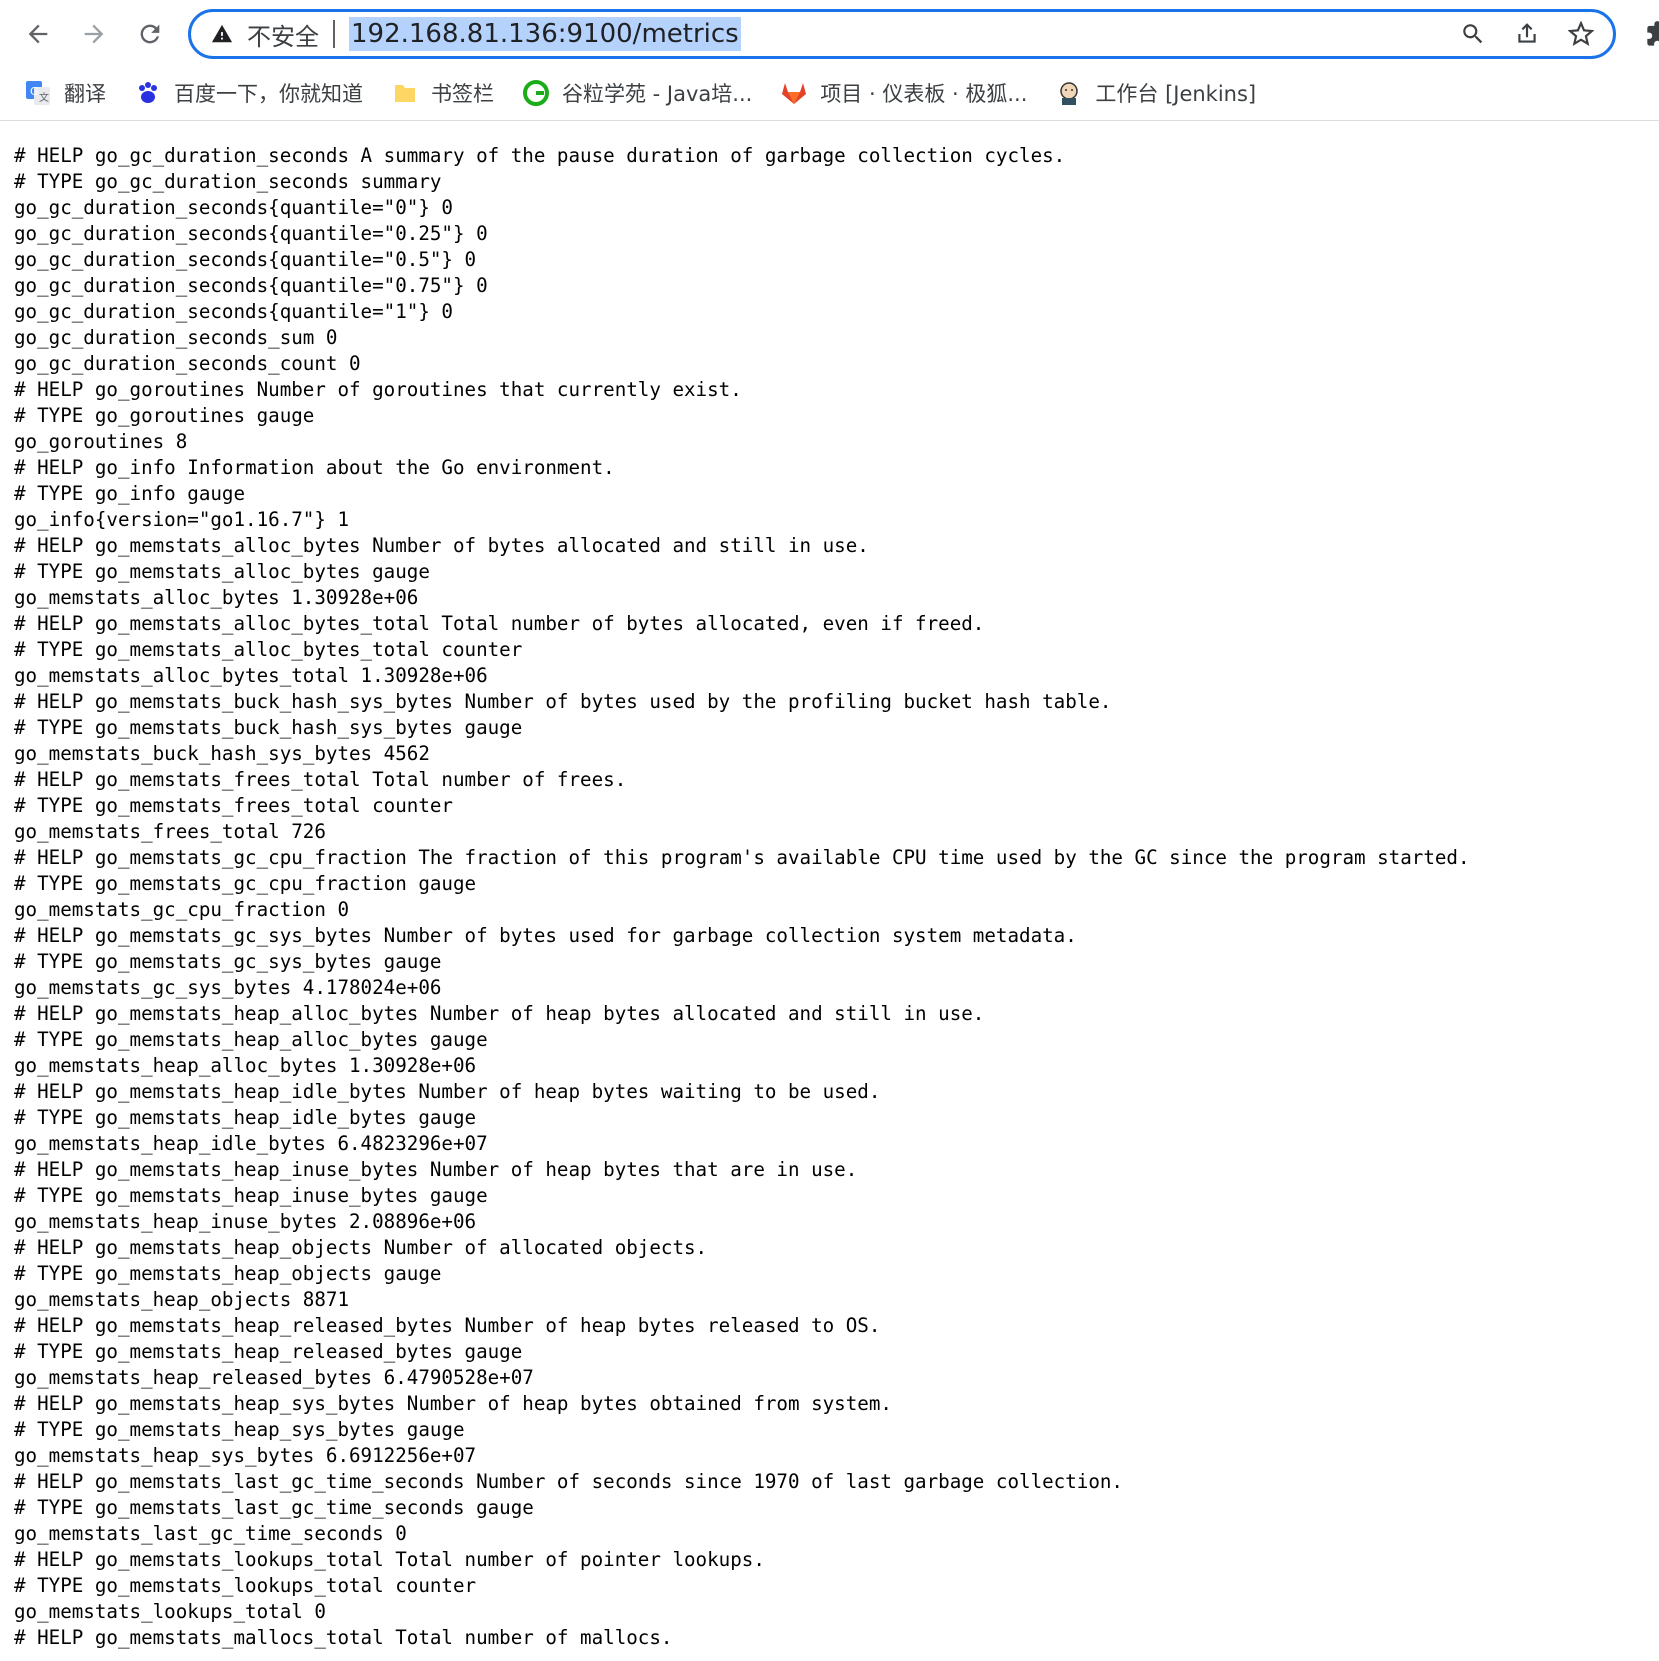  Describe the element at coordinates (222, 34) in the screenshot. I see `warning-triangle-icon` at that location.